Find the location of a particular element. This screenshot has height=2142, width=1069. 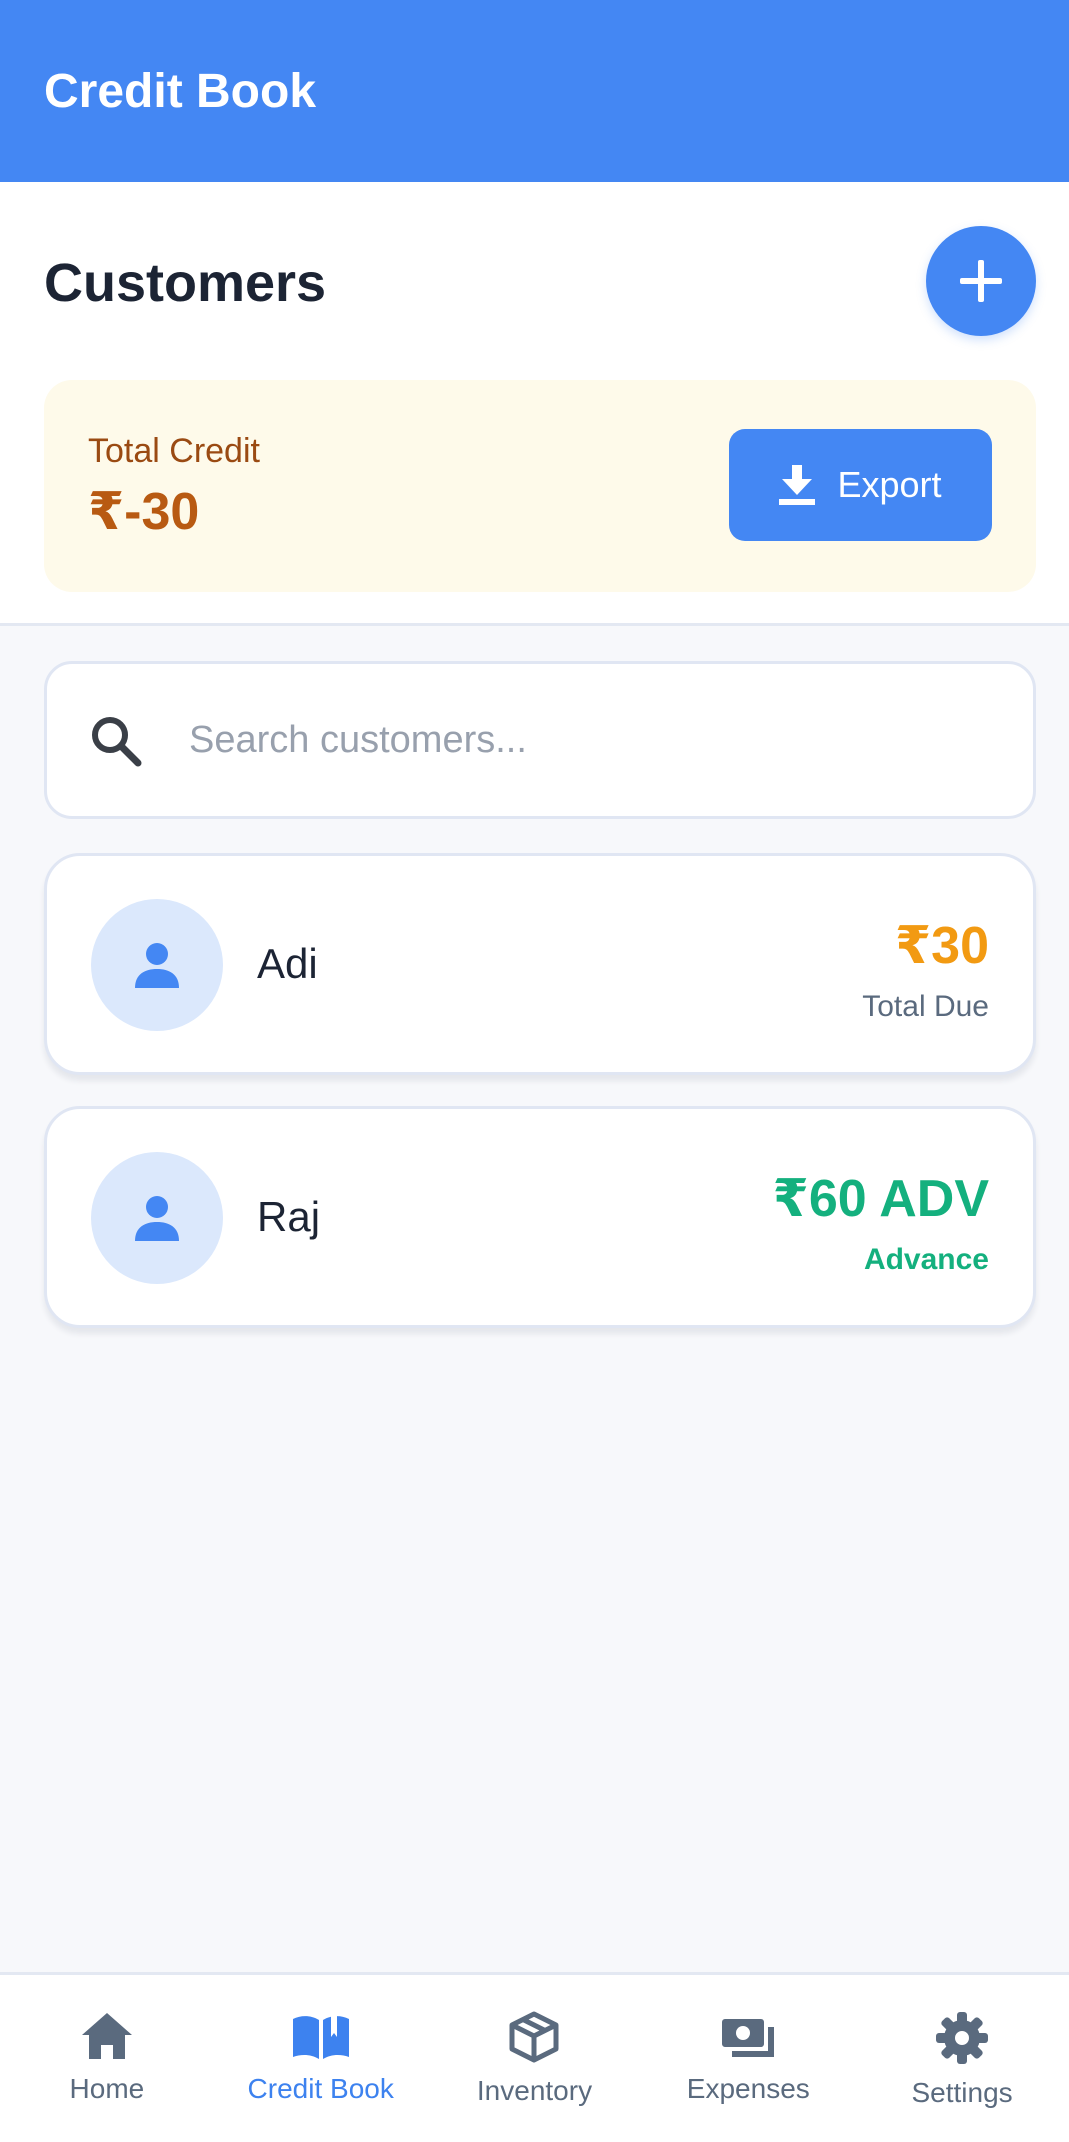

add-customer-button is located at coordinates (981, 281).